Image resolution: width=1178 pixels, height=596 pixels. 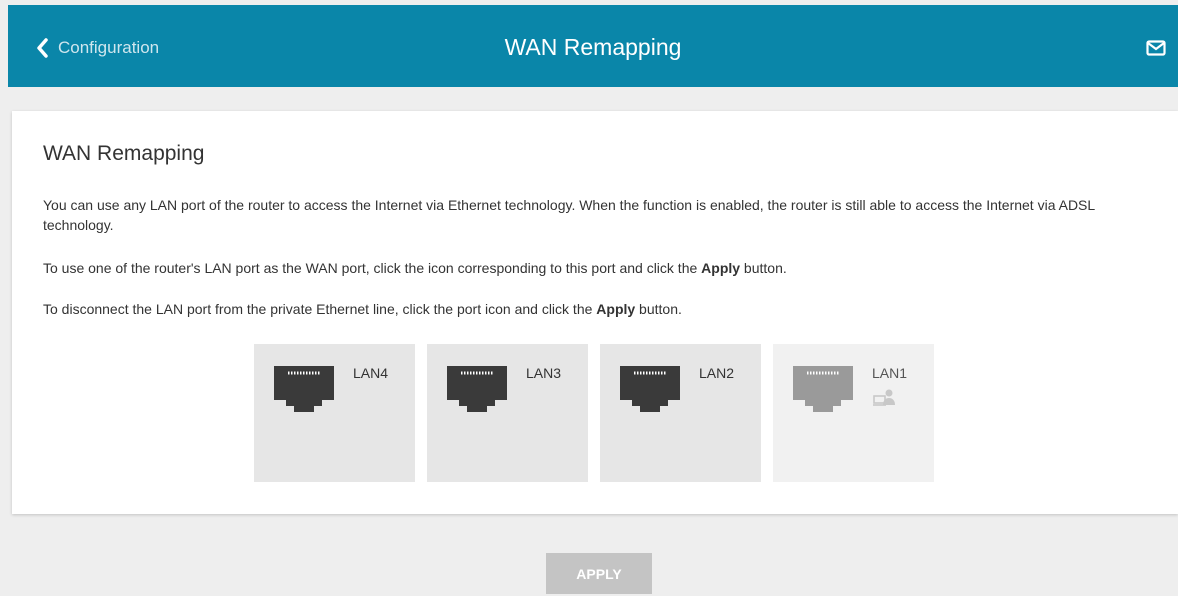 I want to click on port-label: LAN1, so click(x=890, y=373).